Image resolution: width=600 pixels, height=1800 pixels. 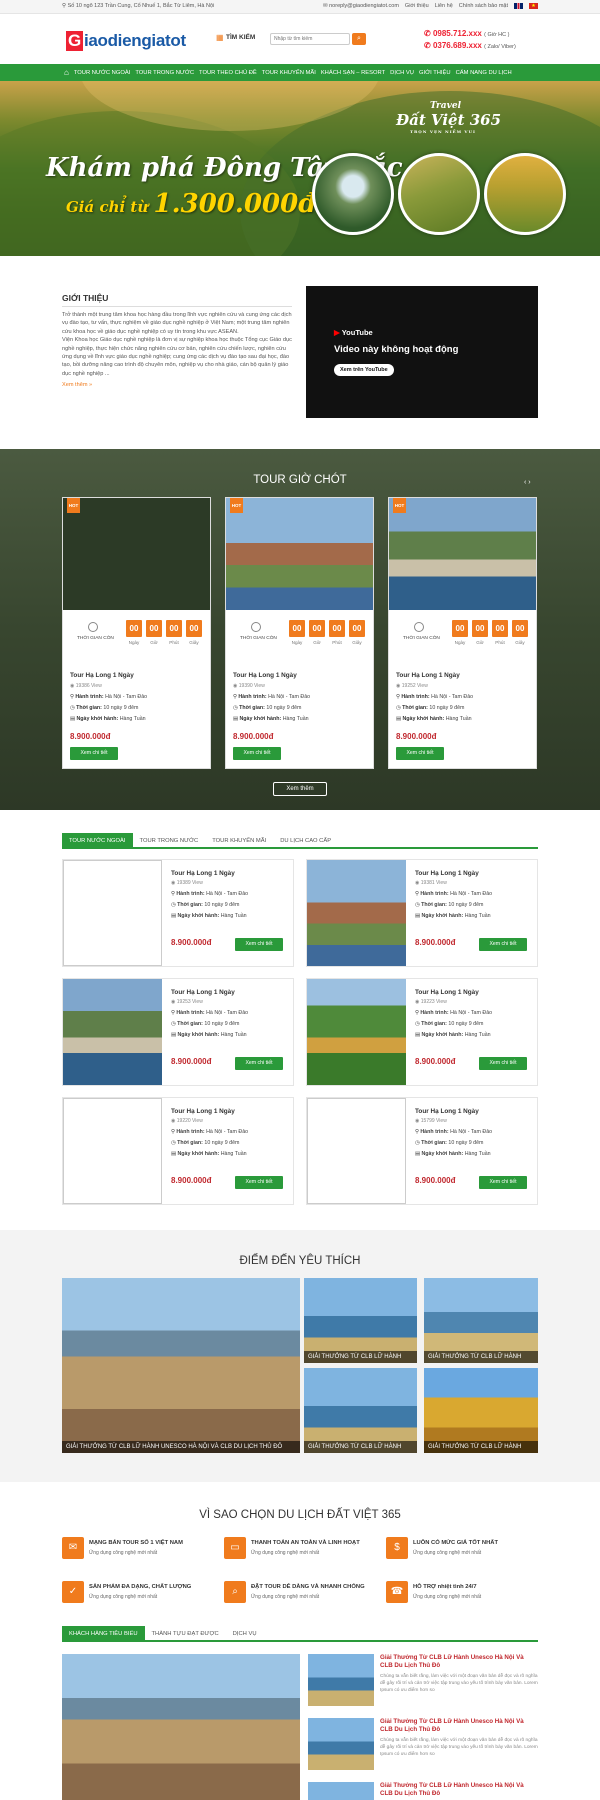 What do you see at coordinates (228, 73) in the screenshot?
I see `nav-tour-theo-chu-de: TOUR THEO CHỦ ĐỀ` at bounding box center [228, 73].